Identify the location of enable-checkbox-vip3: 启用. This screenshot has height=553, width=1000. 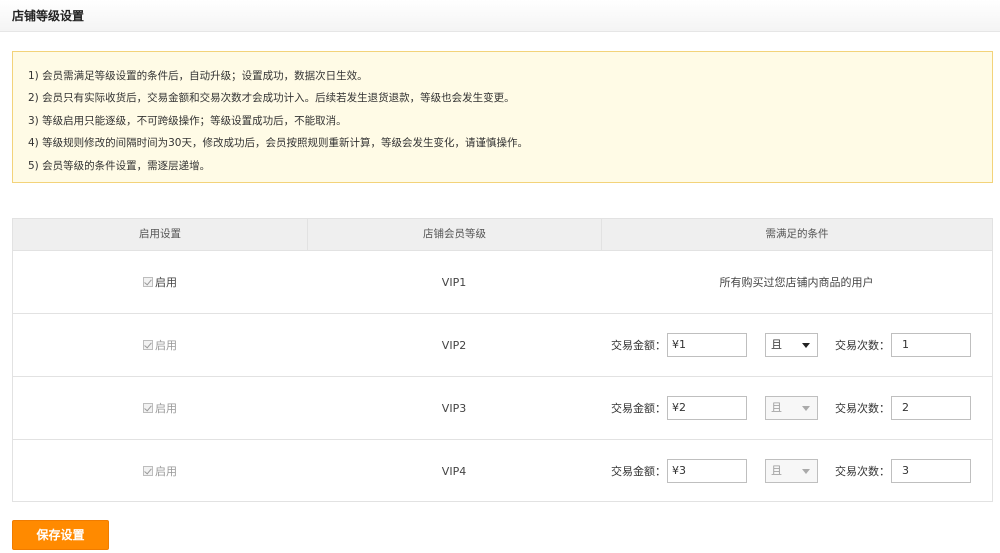
(160, 408).